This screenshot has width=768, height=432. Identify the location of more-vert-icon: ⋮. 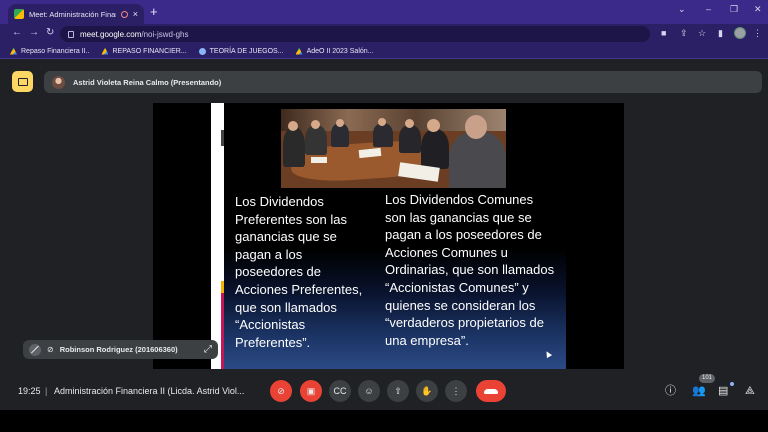
(456, 390).